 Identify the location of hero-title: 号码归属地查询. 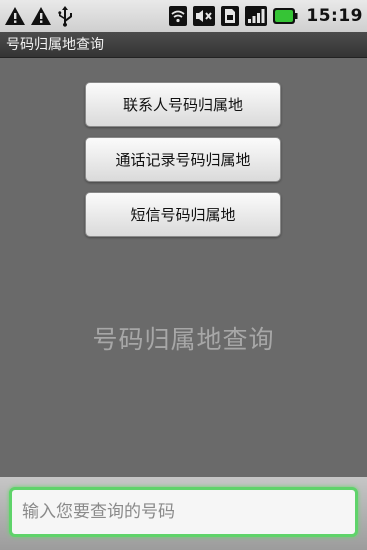
(183, 339).